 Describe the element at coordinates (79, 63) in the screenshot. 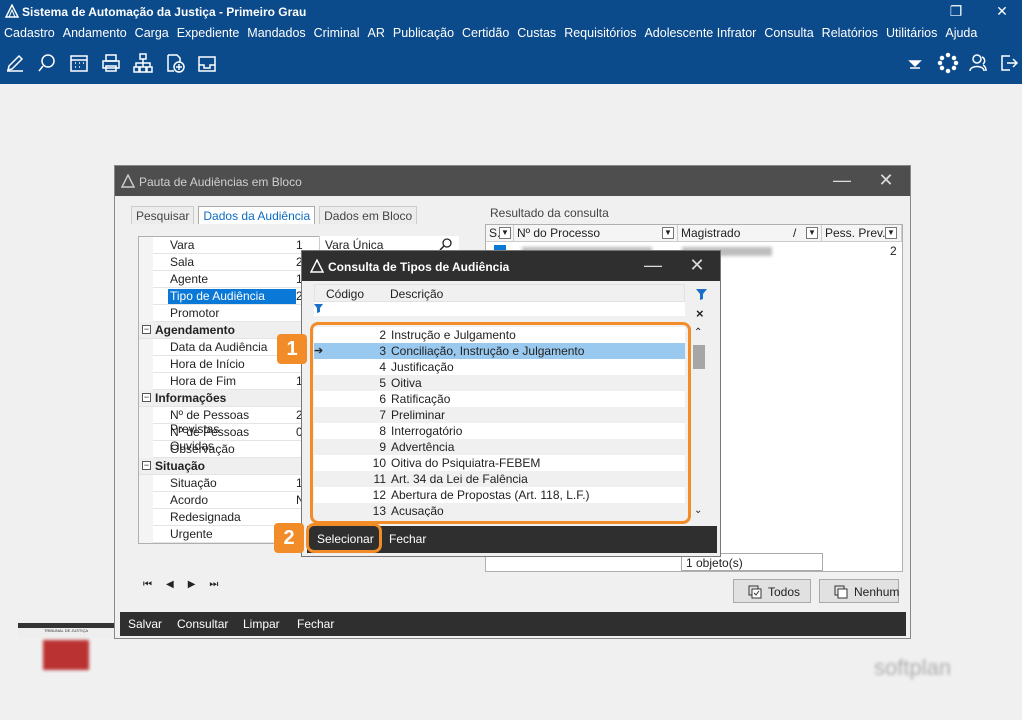

I see `calendar-icon` at that location.